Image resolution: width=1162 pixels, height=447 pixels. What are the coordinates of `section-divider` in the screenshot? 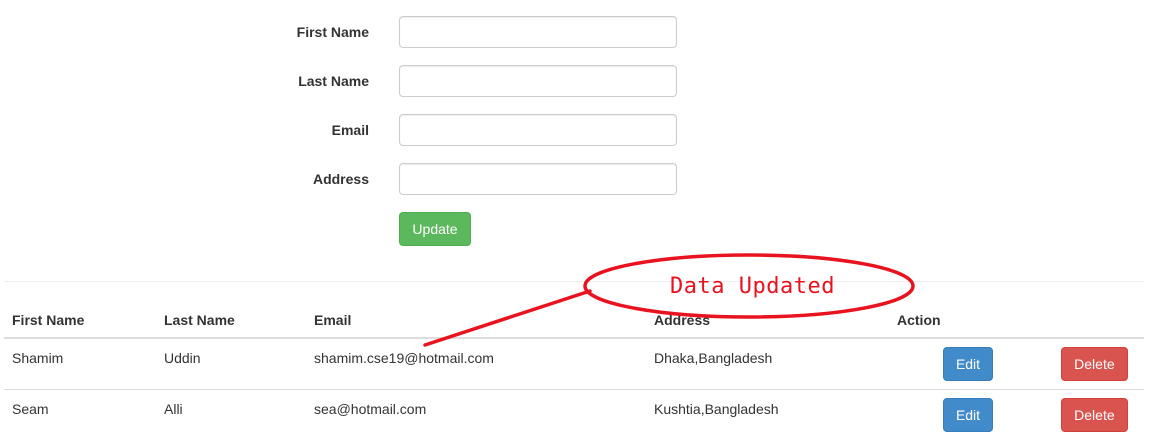 It's located at (574, 281).